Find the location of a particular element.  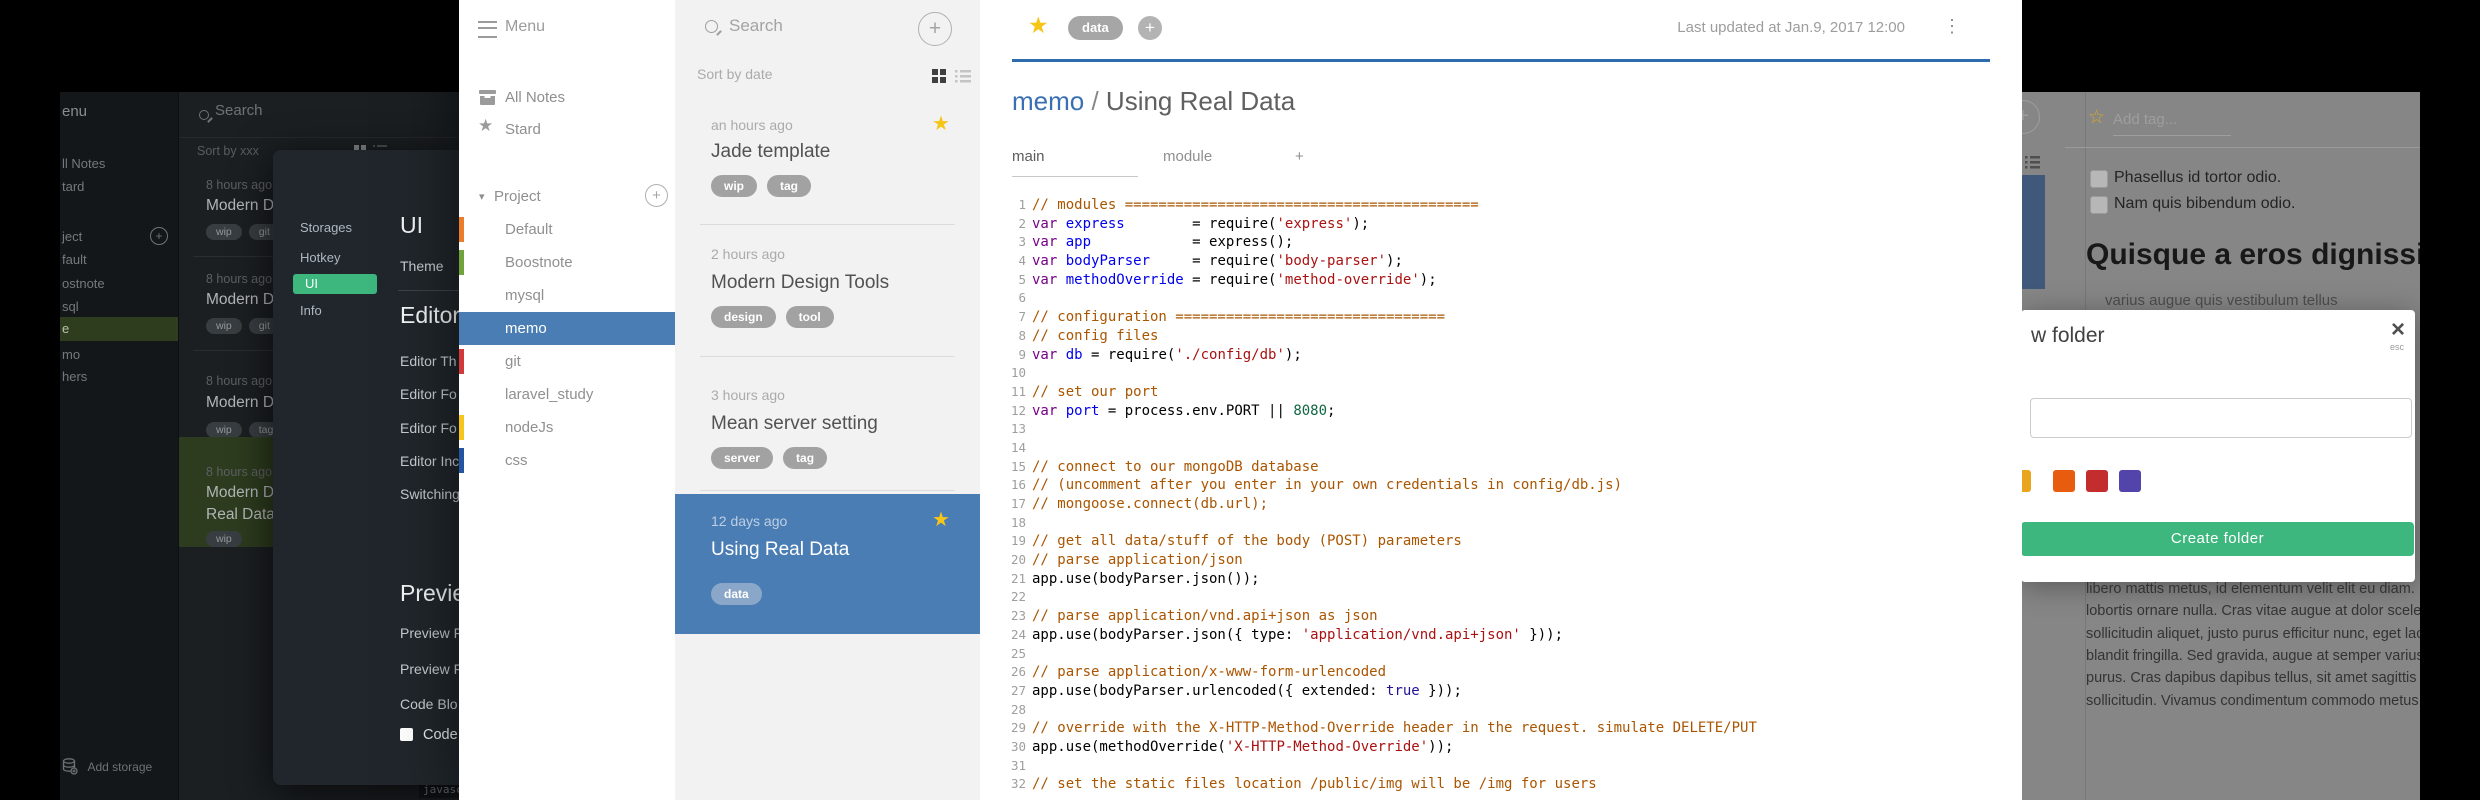

sidebar-item: fault is located at coordinates (74, 259).